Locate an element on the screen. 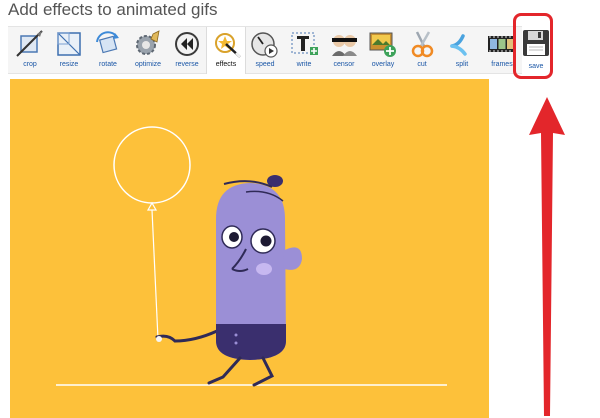 The width and height of the screenshot is (600, 418). red-arrow-icon is located at coordinates (547, 256).